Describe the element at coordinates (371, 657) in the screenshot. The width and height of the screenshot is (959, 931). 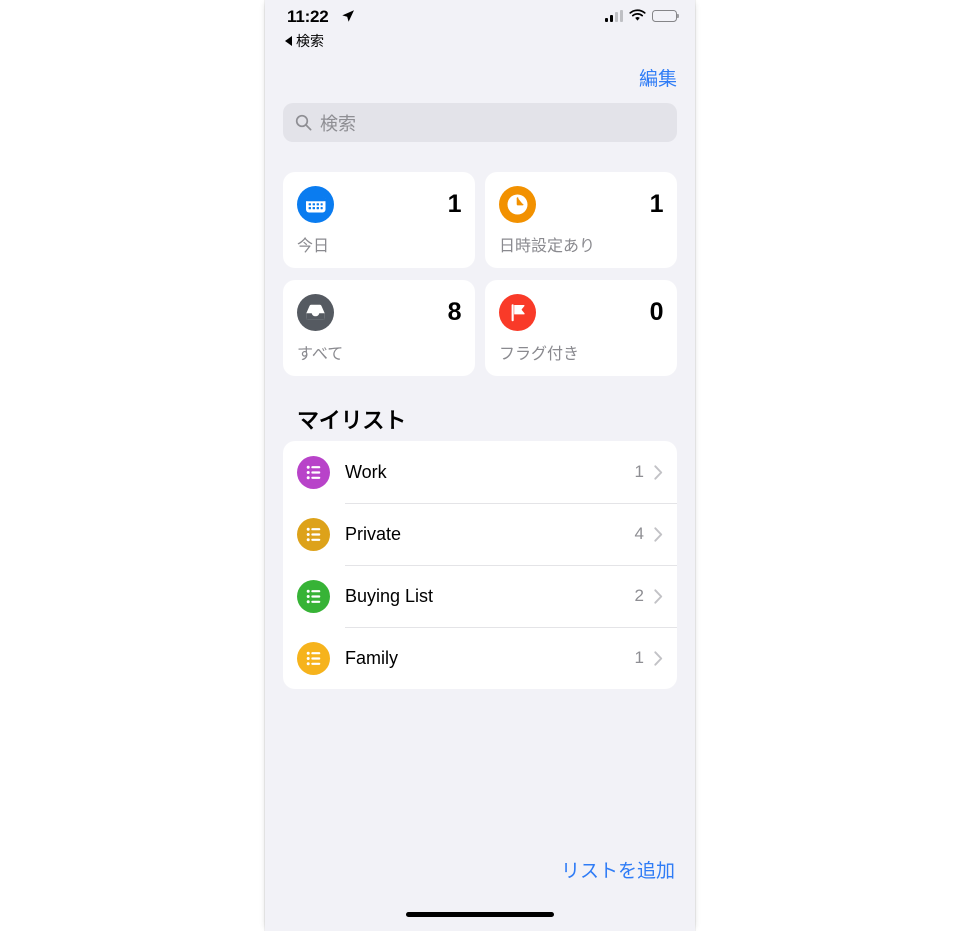
I see `list-item-name: Family` at that location.